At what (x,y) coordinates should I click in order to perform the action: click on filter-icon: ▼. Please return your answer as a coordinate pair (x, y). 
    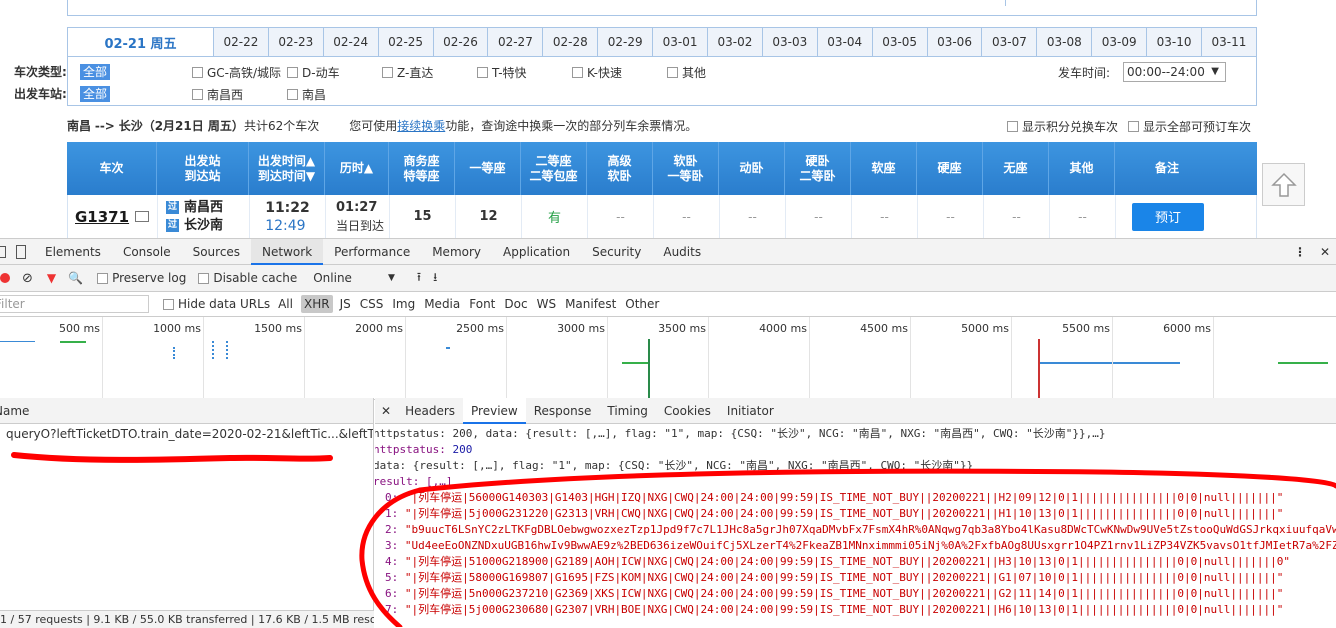
    Looking at the image, I should click on (51, 278).